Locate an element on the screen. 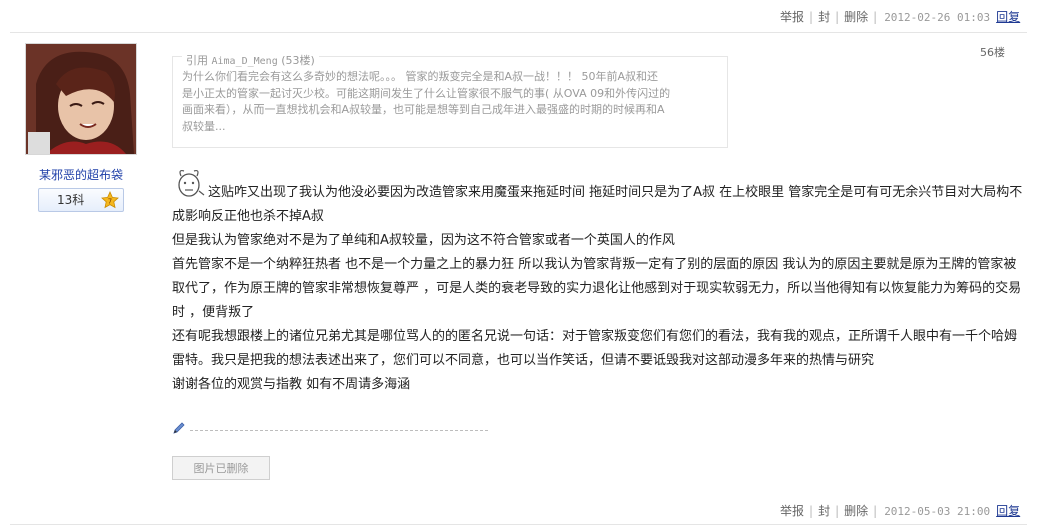 The image size is (1037, 527). dotted-divider is located at coordinates (339, 430).